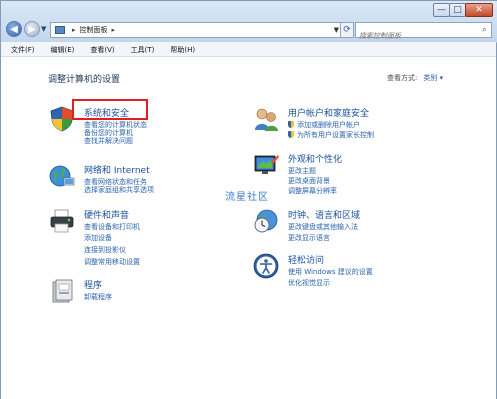 This screenshot has width=497, height=399. I want to click on maximize-button: □, so click(457, 10).